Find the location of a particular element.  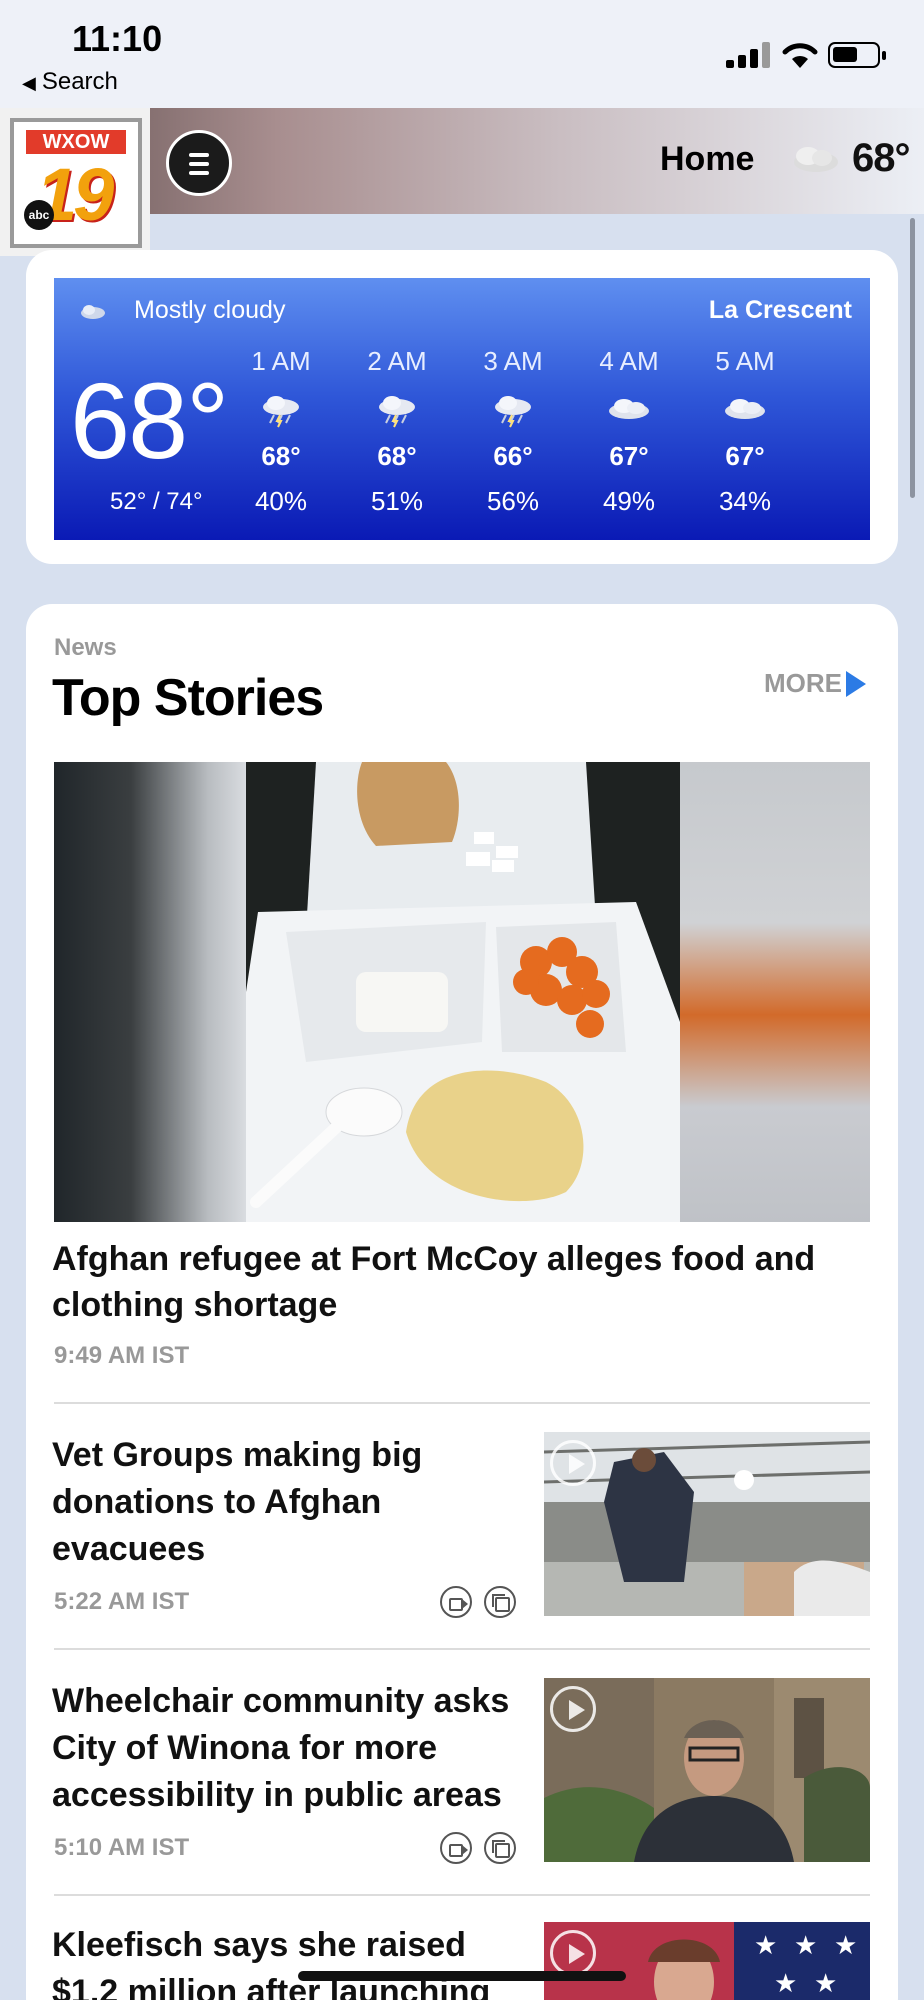

back-to-search-link: ◀ Search is located at coordinates (70, 82).